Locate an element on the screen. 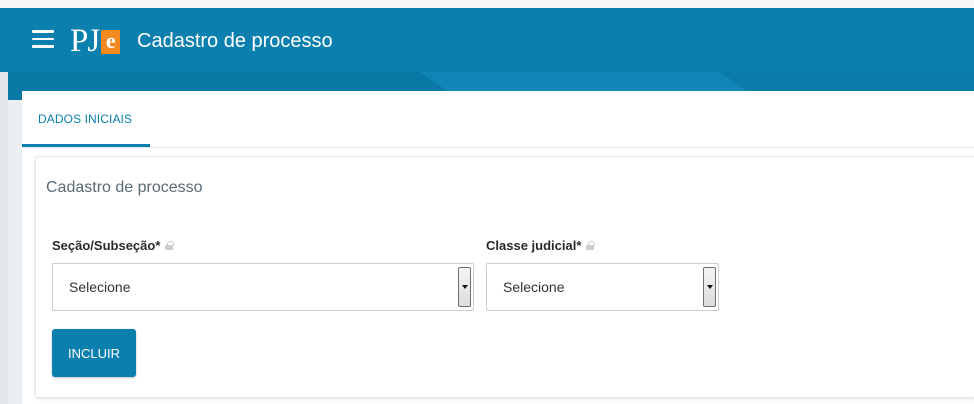 The width and height of the screenshot is (974, 404). tab-label: DADOS INICIAIS is located at coordinates (85, 119).